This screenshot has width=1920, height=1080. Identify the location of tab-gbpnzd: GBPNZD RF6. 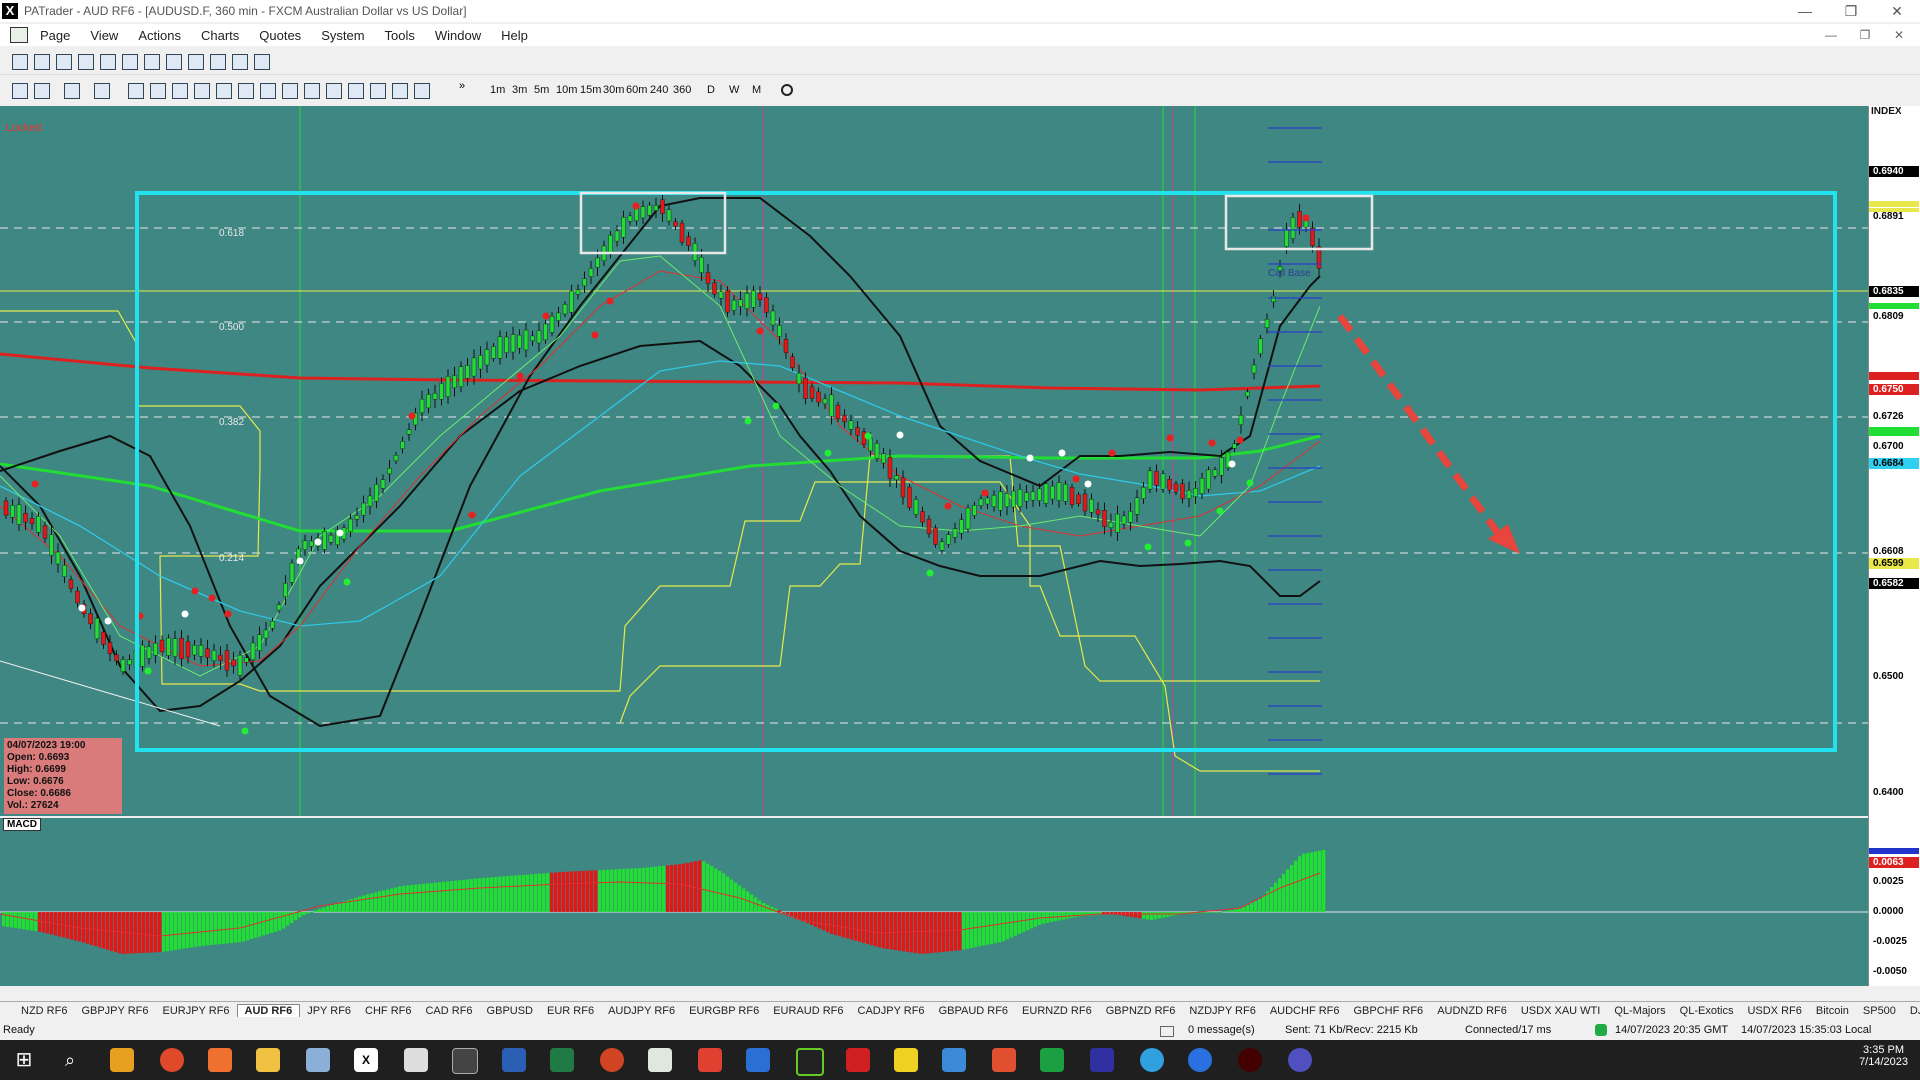
(1141, 1011).